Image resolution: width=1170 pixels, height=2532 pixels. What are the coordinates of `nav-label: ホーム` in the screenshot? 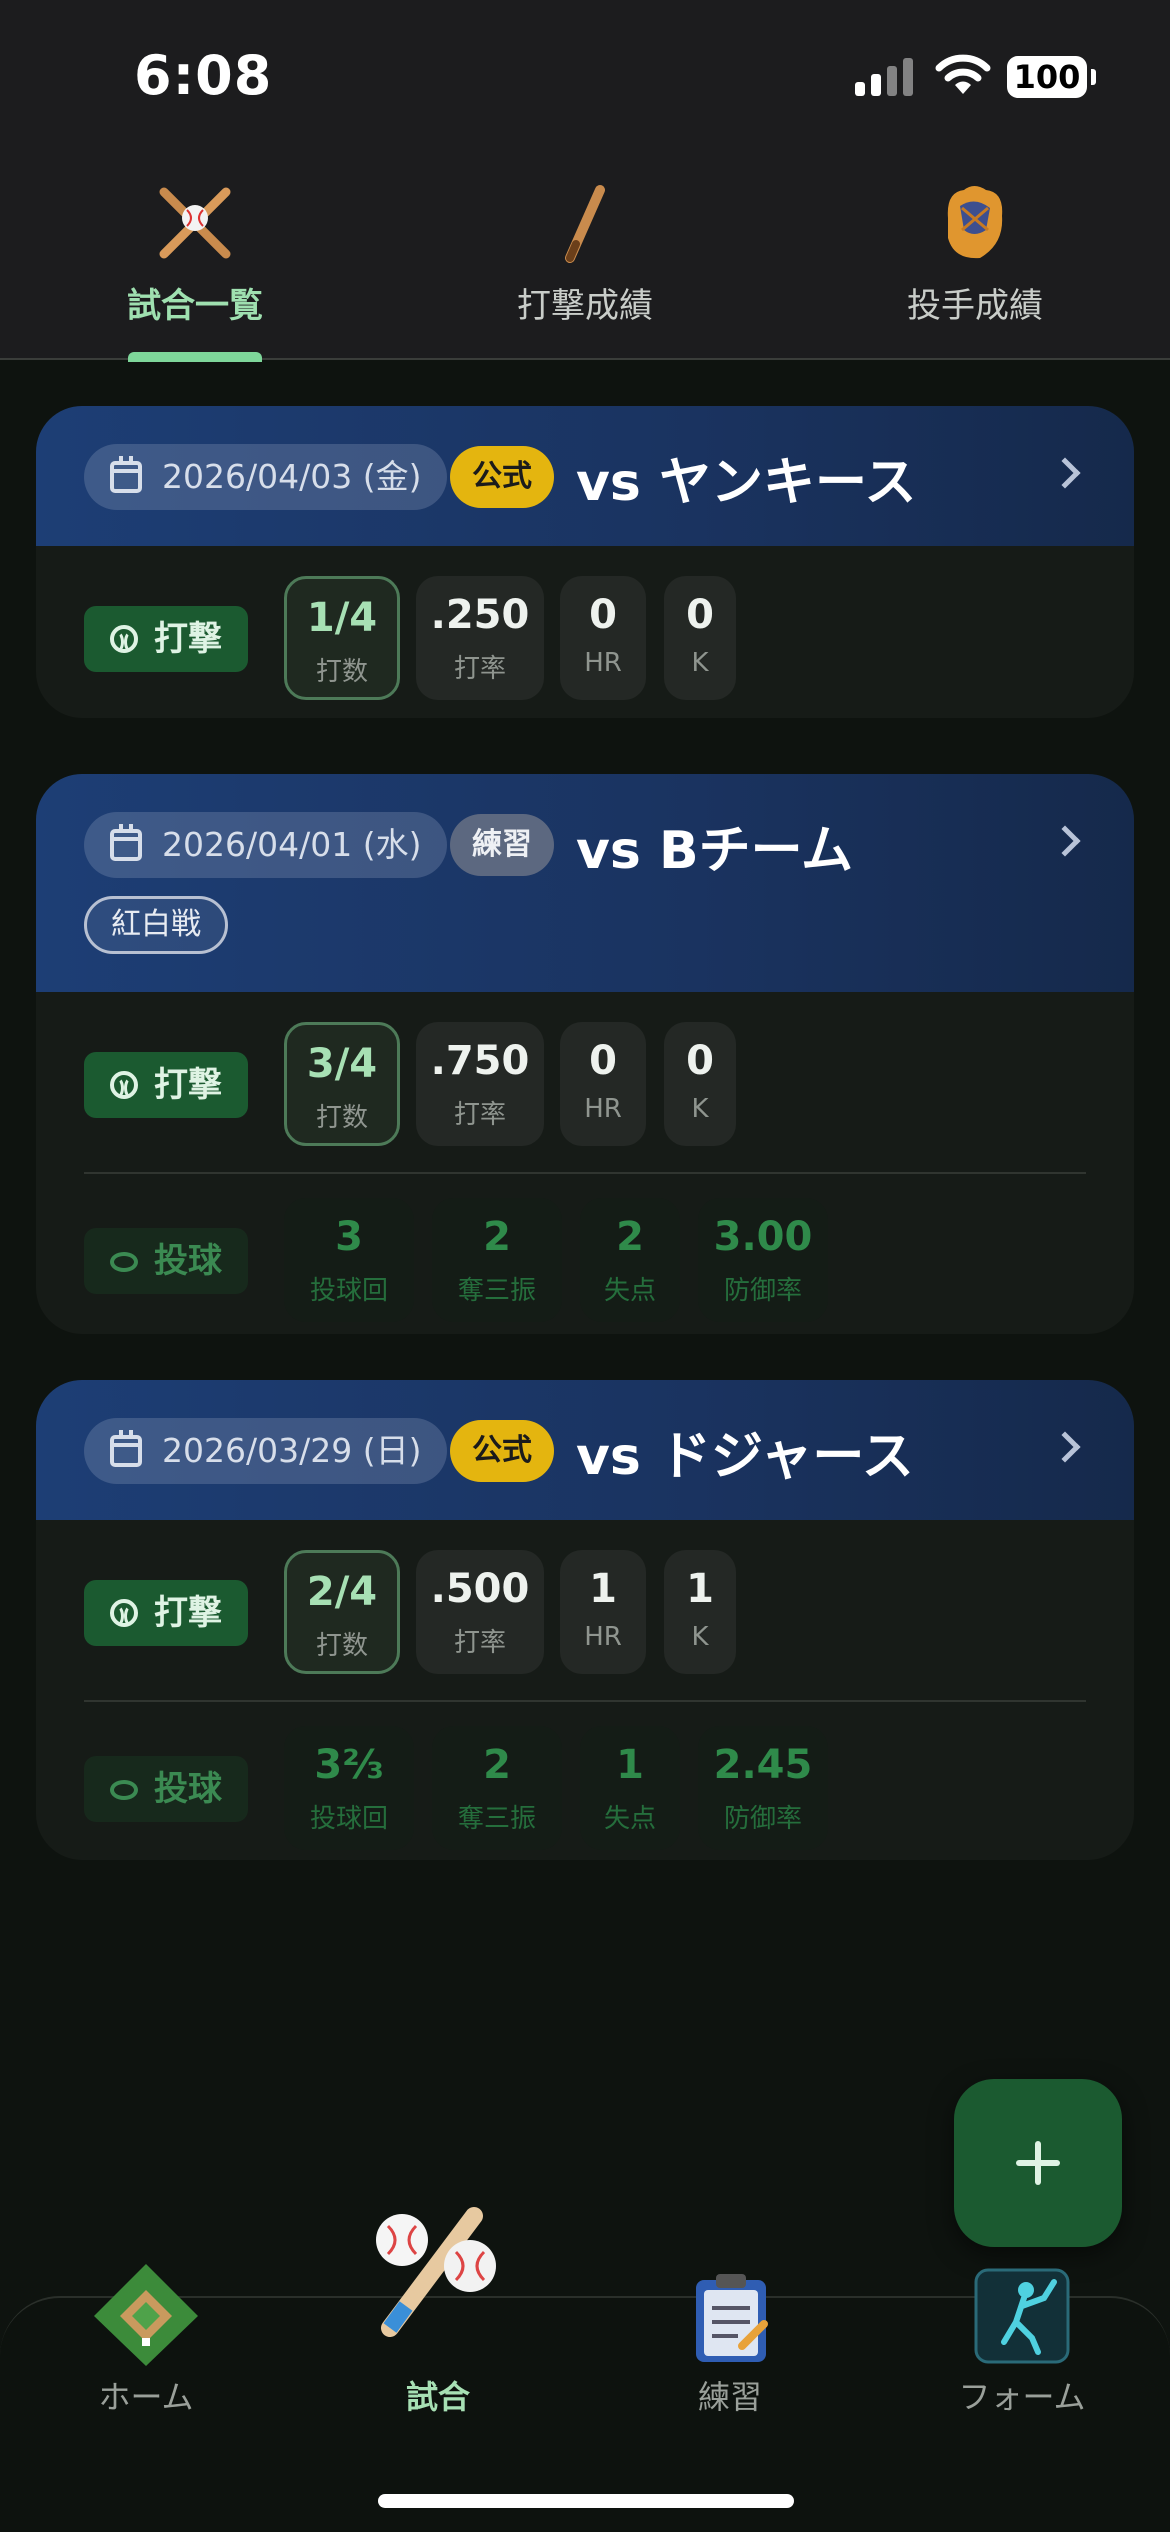 It's located at (146, 2397).